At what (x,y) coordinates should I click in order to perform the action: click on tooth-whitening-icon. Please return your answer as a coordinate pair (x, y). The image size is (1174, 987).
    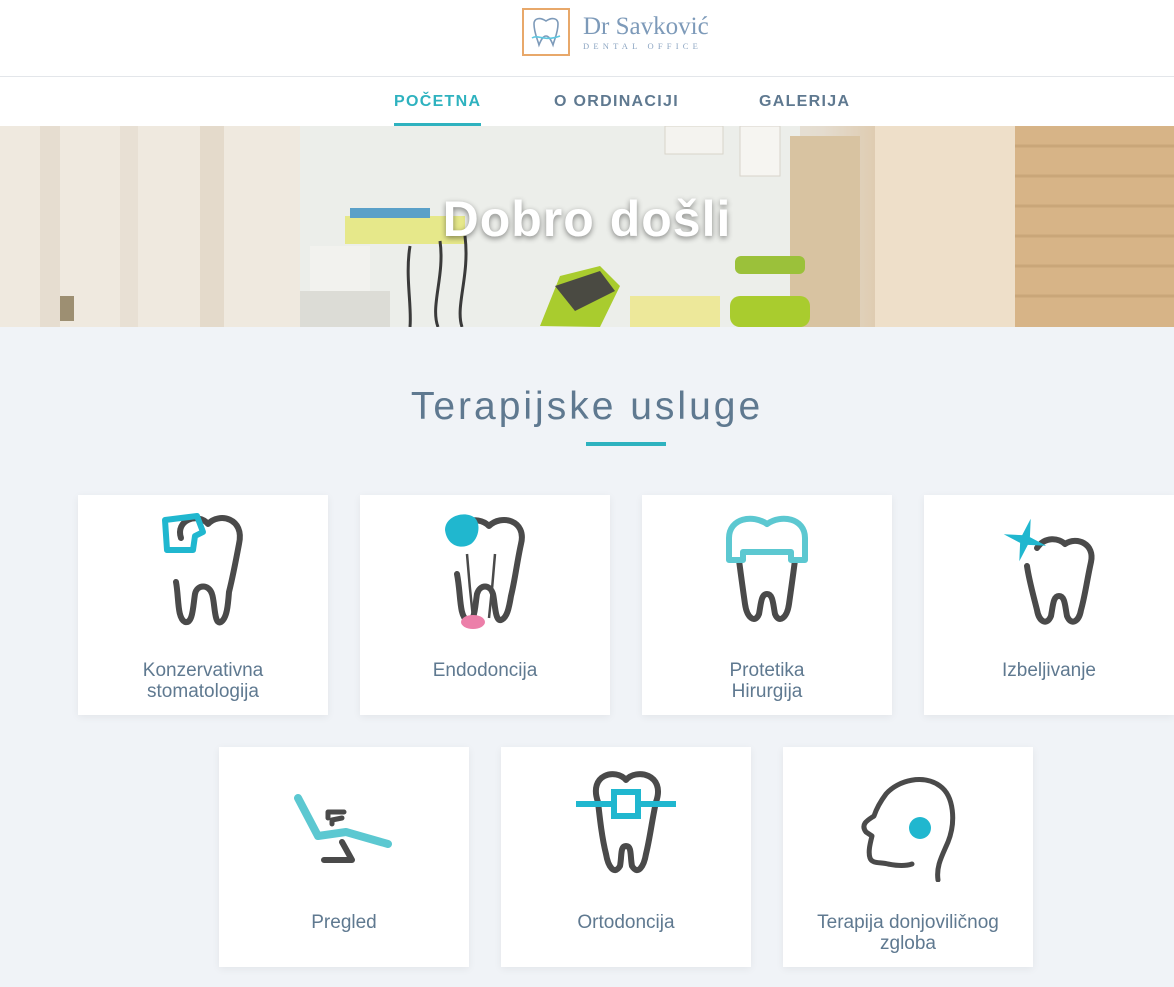
    Looking at the image, I should click on (1049, 570).